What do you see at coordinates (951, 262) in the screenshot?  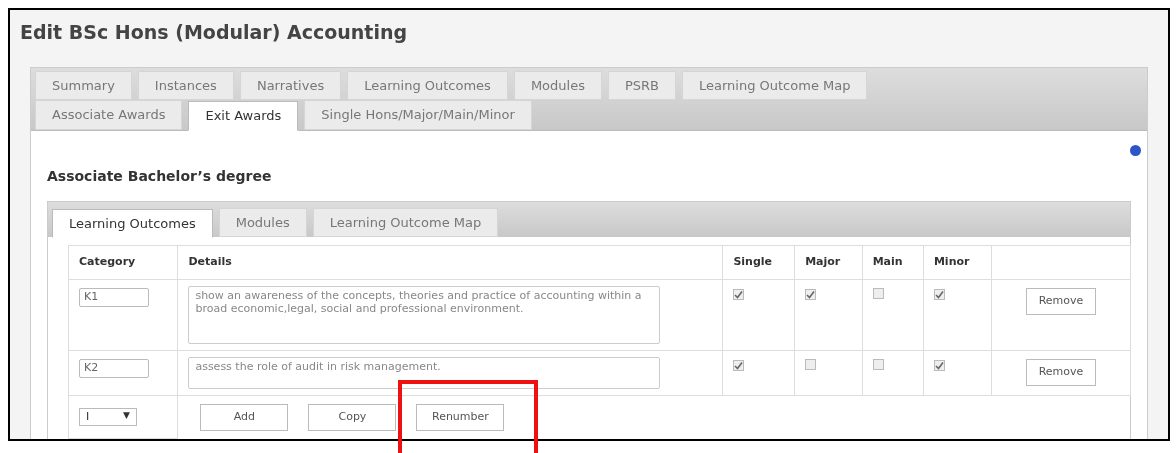 I see `column-header: Minor` at bounding box center [951, 262].